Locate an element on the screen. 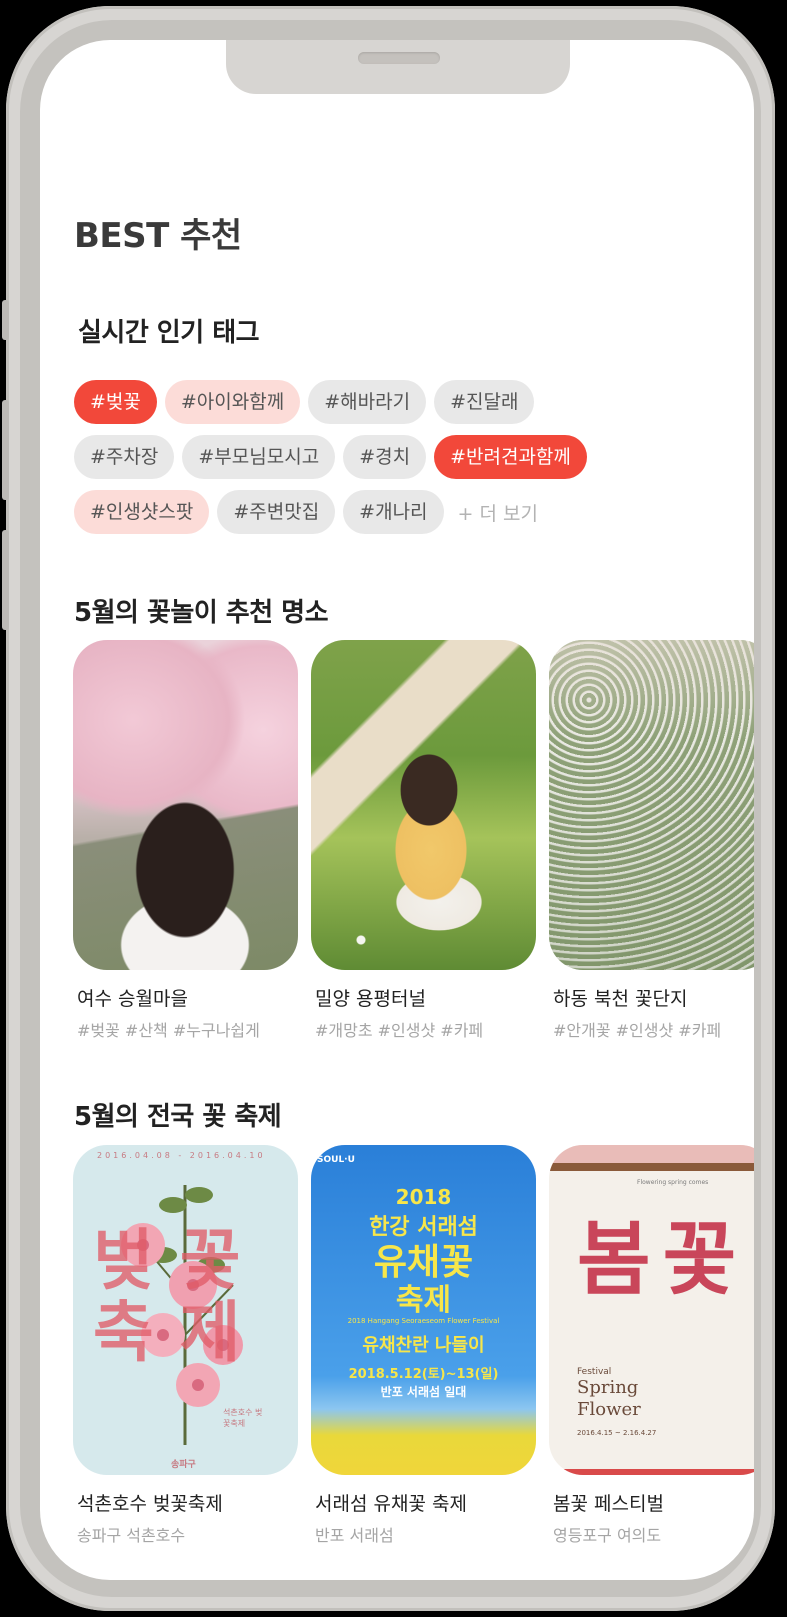  more-tags-link: + 더 보기 is located at coordinates (495, 512).